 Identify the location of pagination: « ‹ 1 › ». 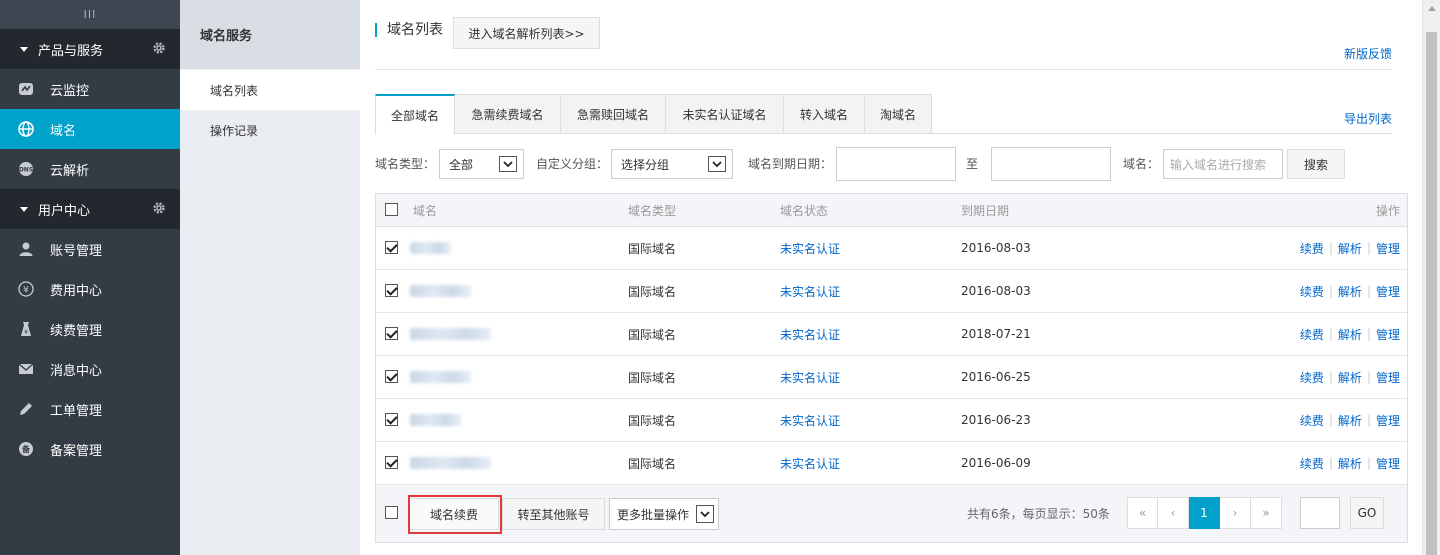
(1204, 513).